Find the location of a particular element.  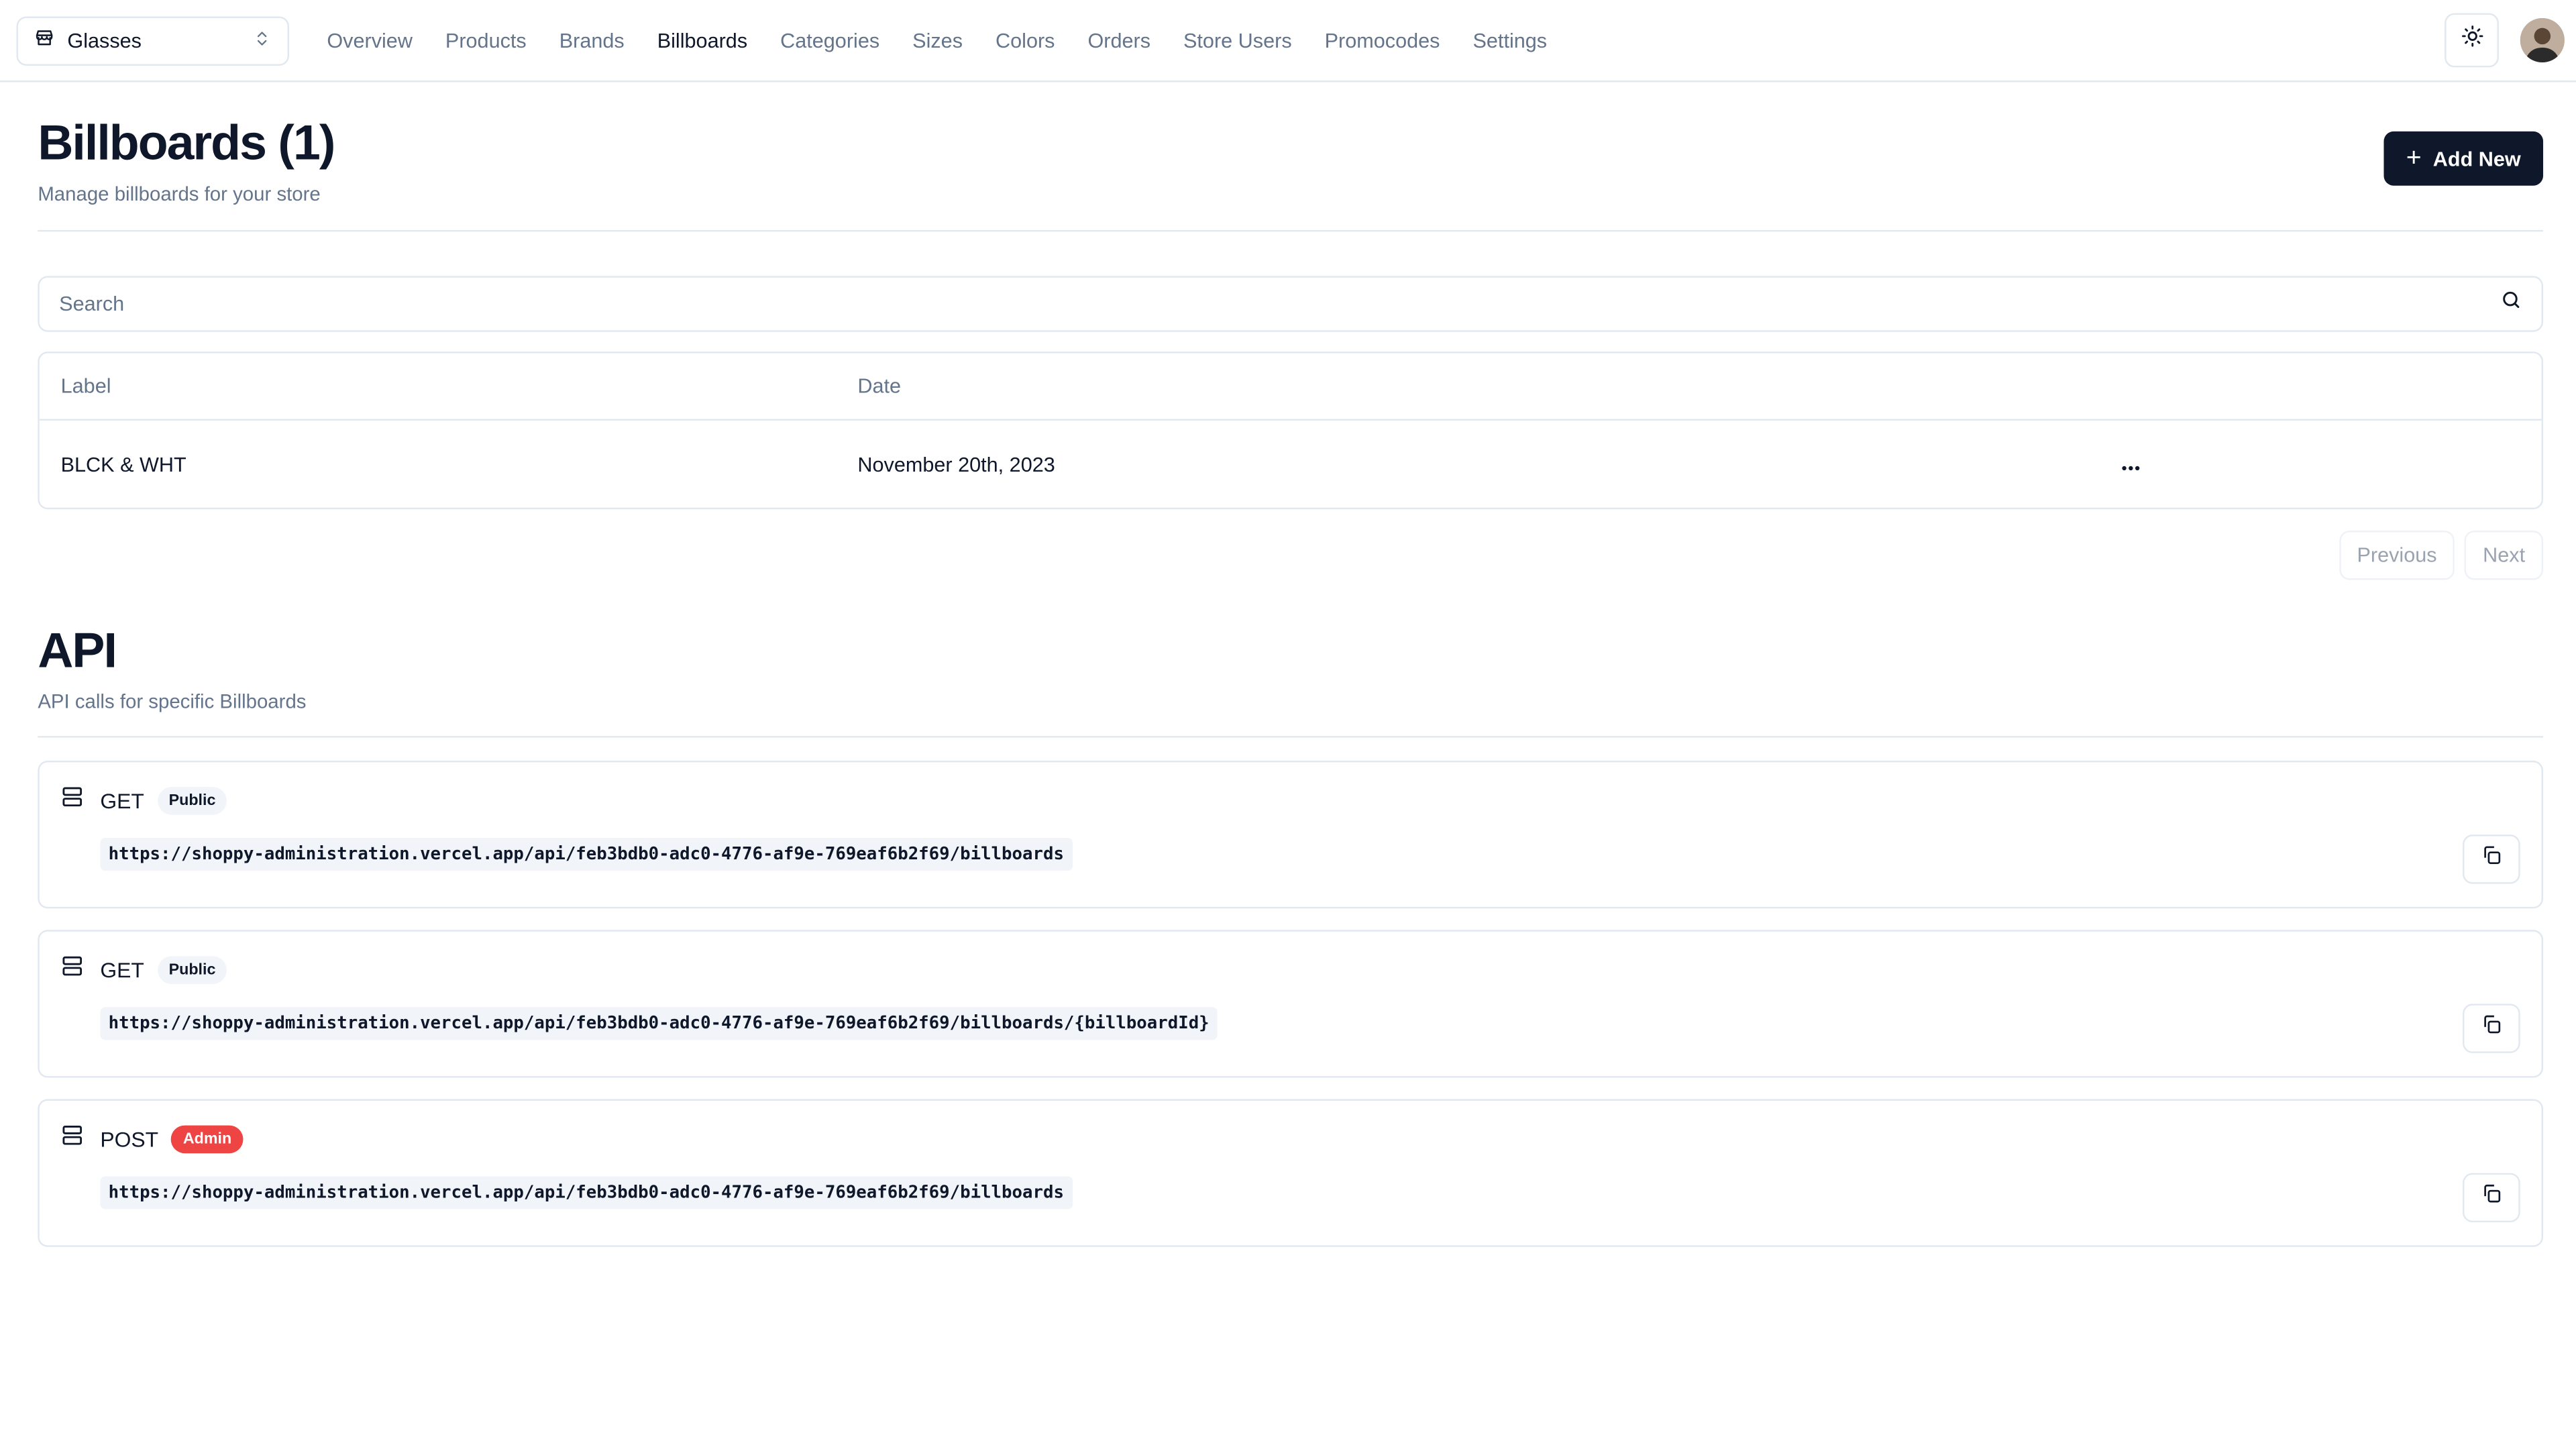

add-new-button: + Add New is located at coordinates (2463, 158).